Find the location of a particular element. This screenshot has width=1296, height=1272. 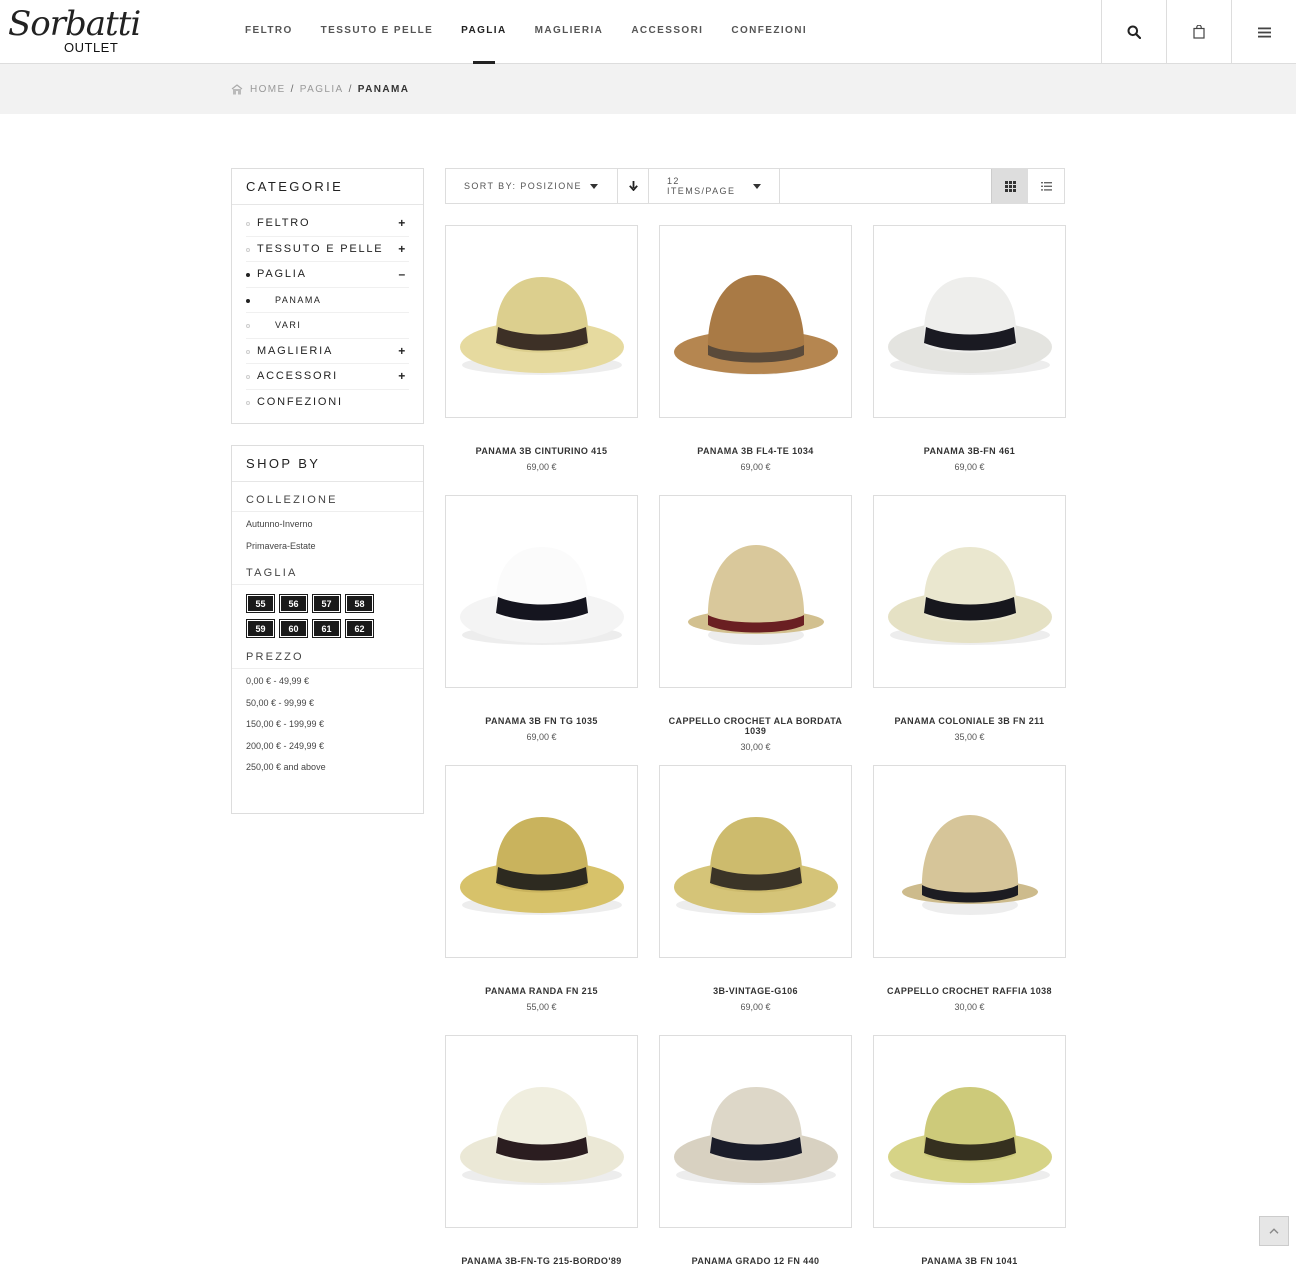

grid-view-button is located at coordinates (1009, 186).